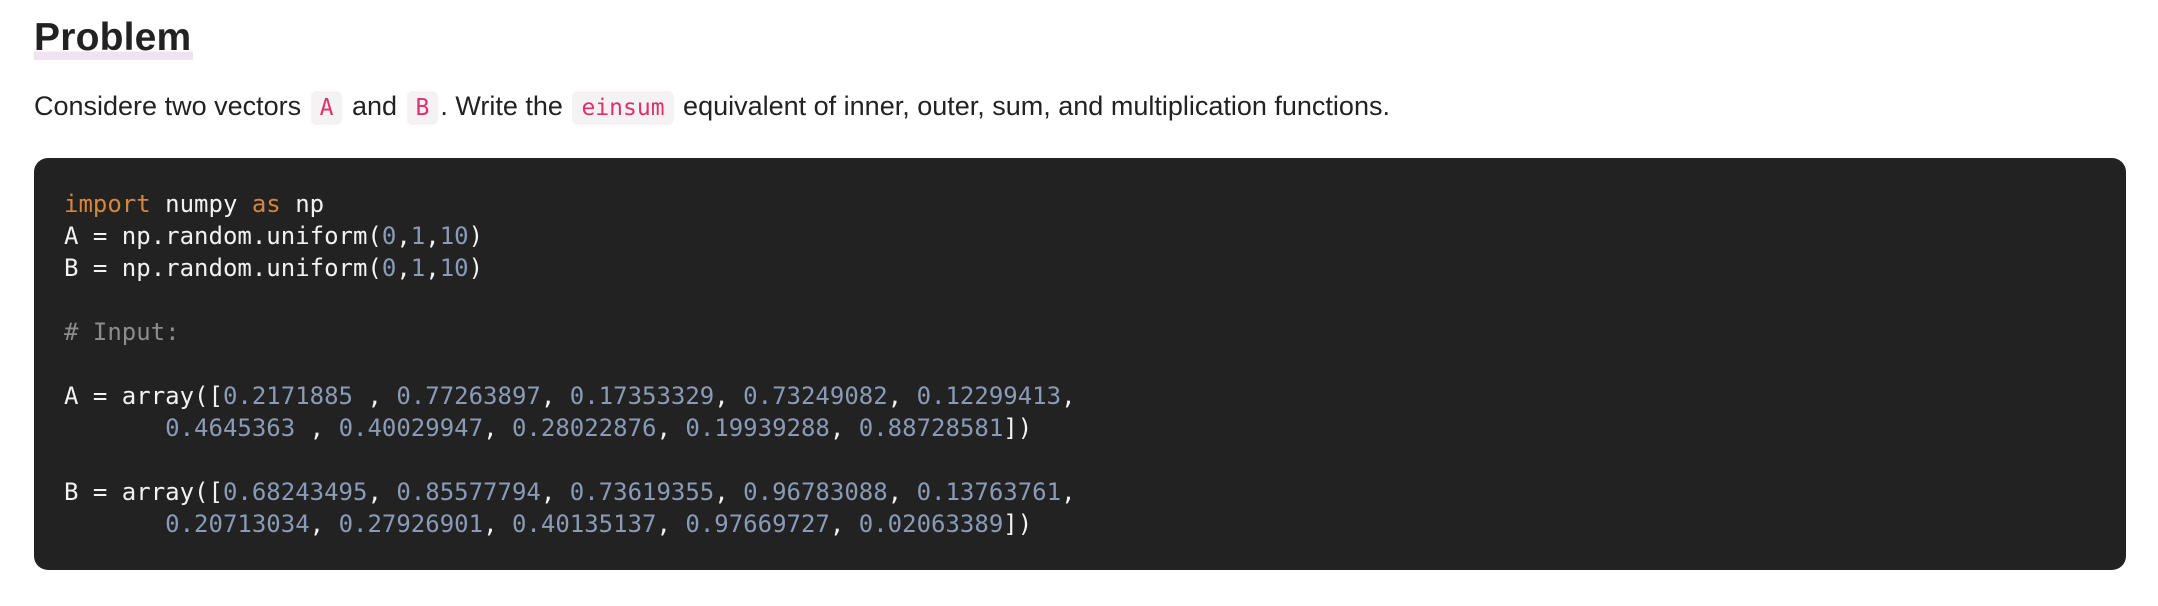  What do you see at coordinates (237, 524) in the screenshot?
I see `code-number: 0.20713034` at bounding box center [237, 524].